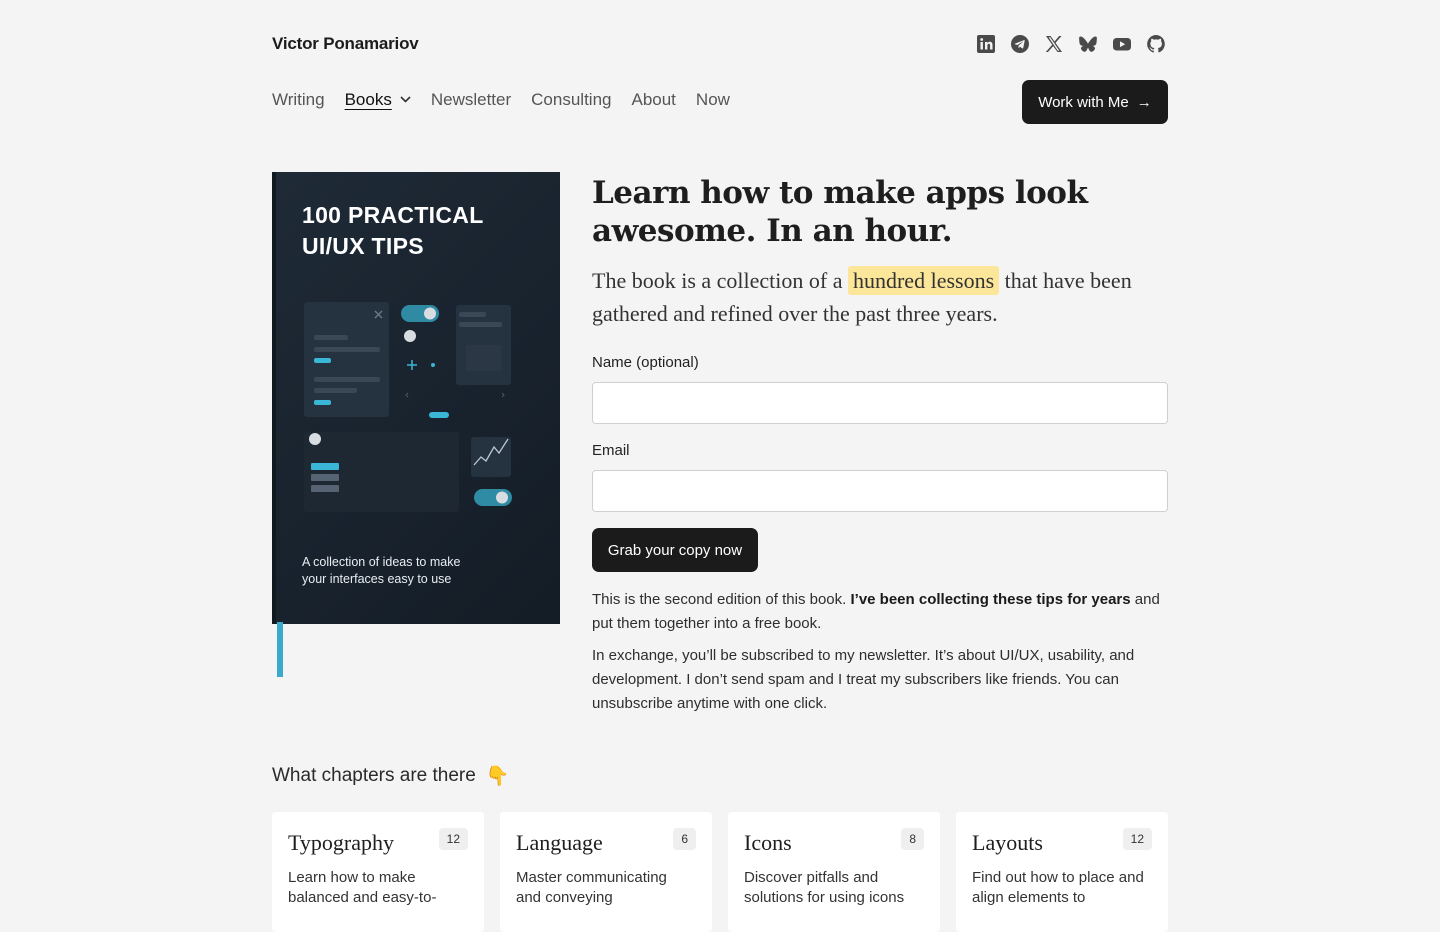  What do you see at coordinates (1083, 102) in the screenshot?
I see `work-with-me-label: Work with Me` at bounding box center [1083, 102].